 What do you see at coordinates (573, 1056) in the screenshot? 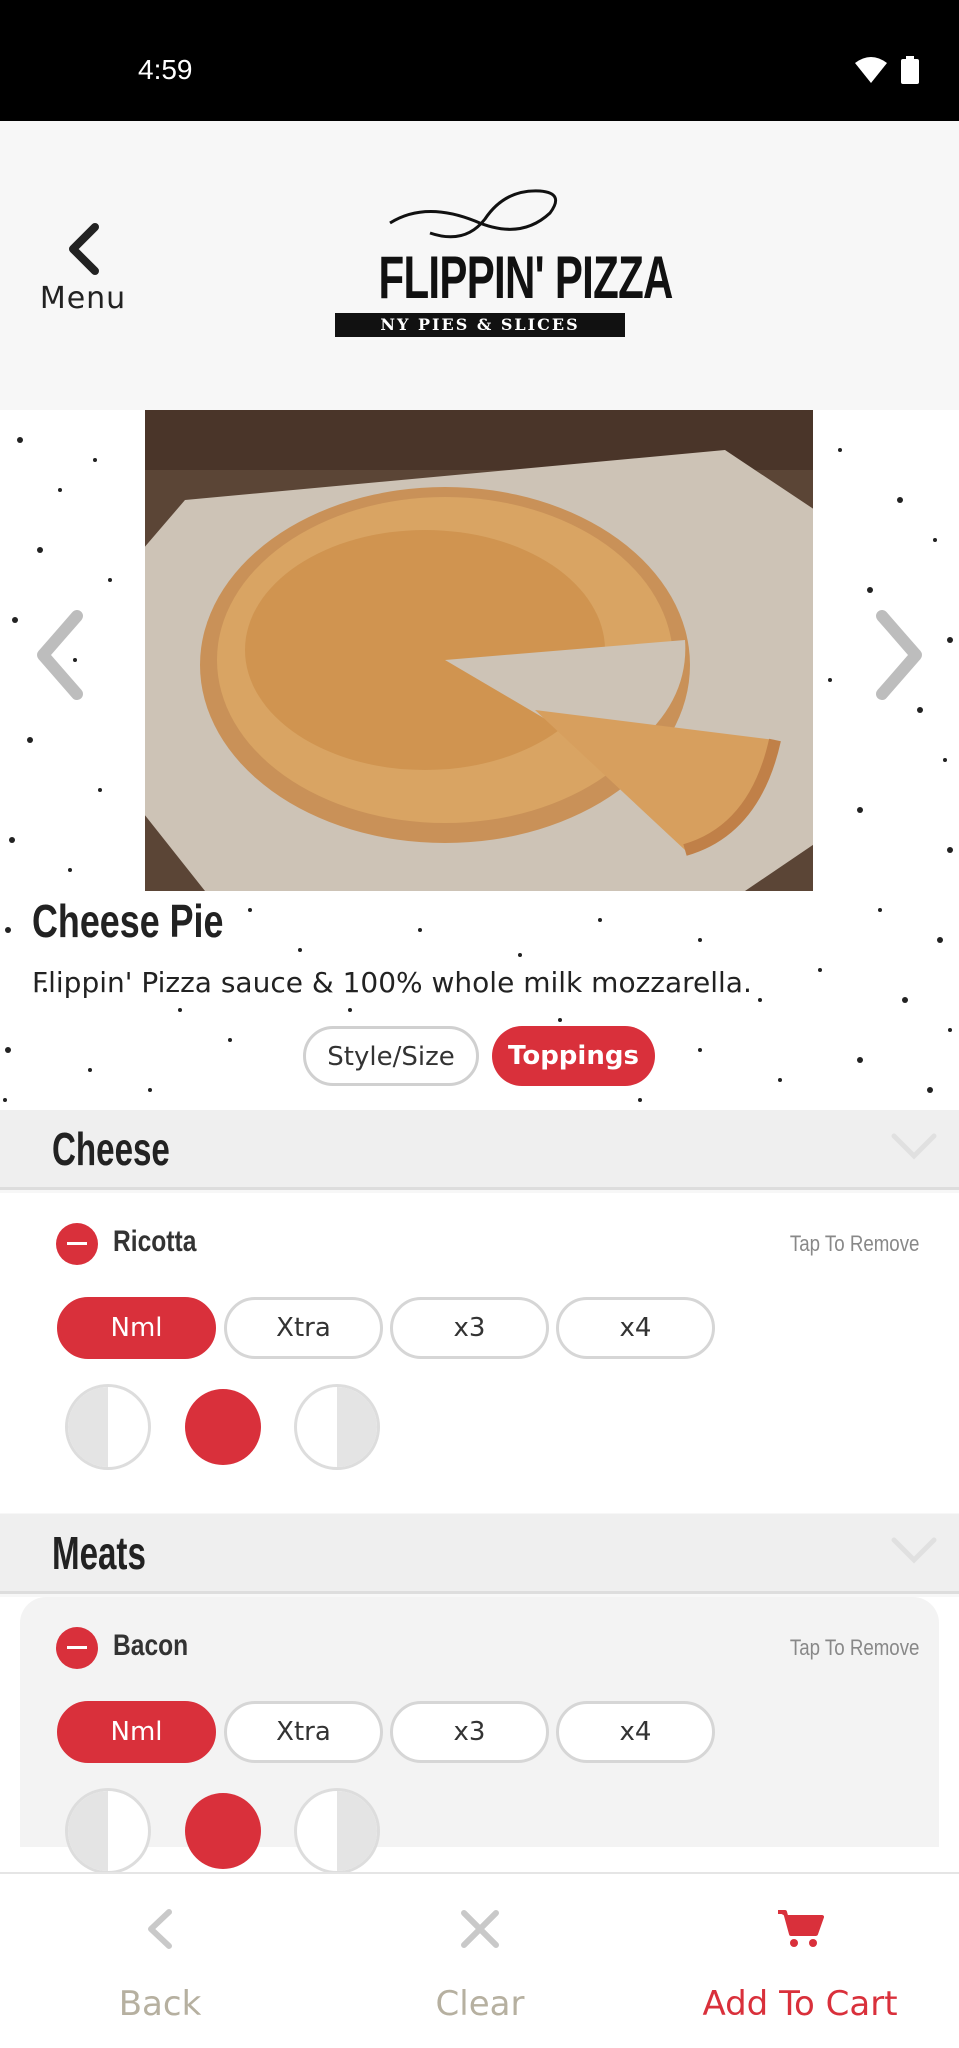
I see `tab-toppings: Toppings` at bounding box center [573, 1056].